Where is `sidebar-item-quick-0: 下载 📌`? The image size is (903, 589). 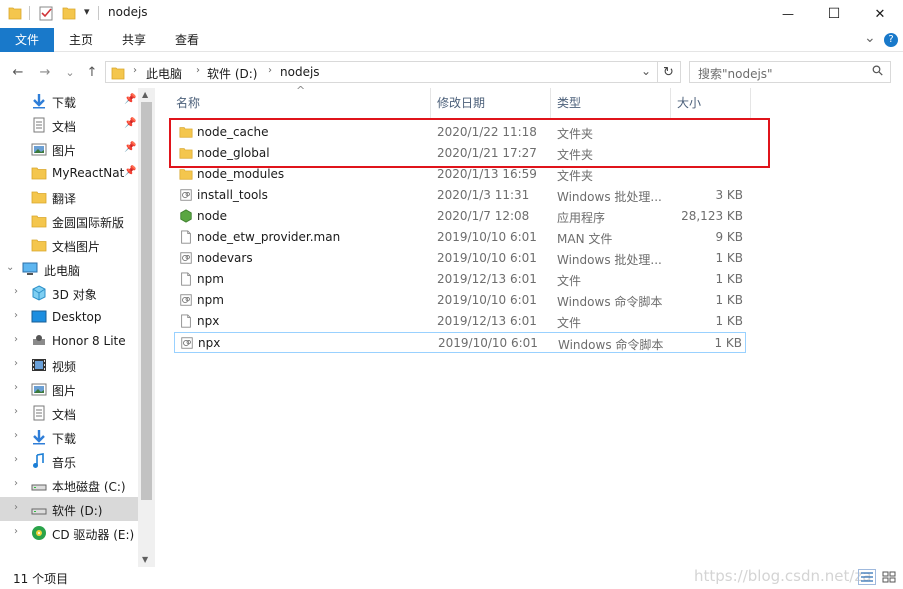
sidebar-item-quick-0: 下载 📌 is located at coordinates (69, 101).